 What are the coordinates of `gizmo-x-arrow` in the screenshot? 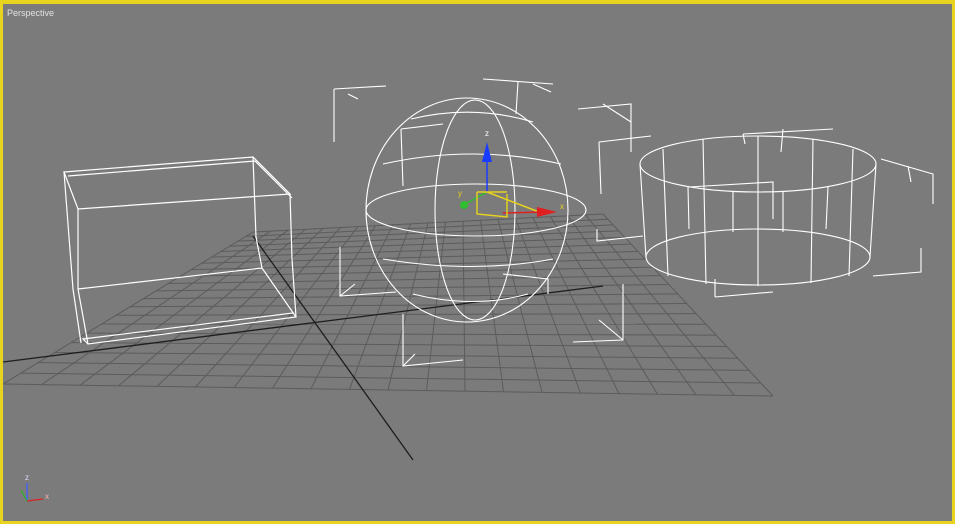 It's located at (547, 212).